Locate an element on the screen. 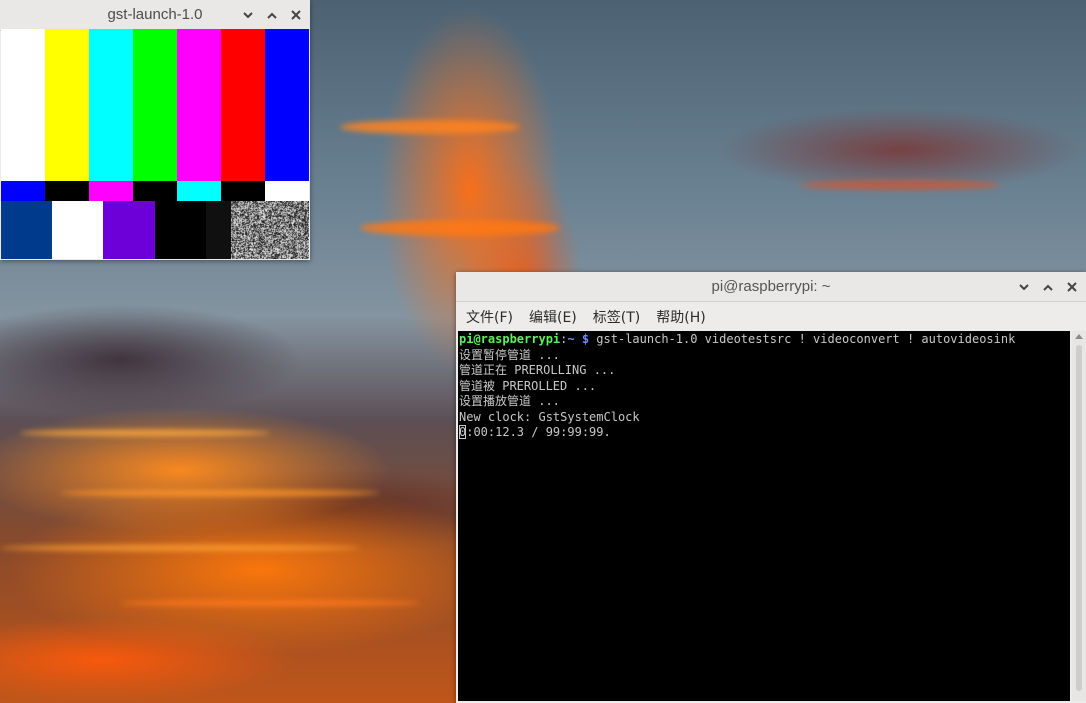 Image resolution: width=1086 pixels, height=703 pixels. terminal-titlebar: pi@raspberrypi: ~ is located at coordinates (771, 287).